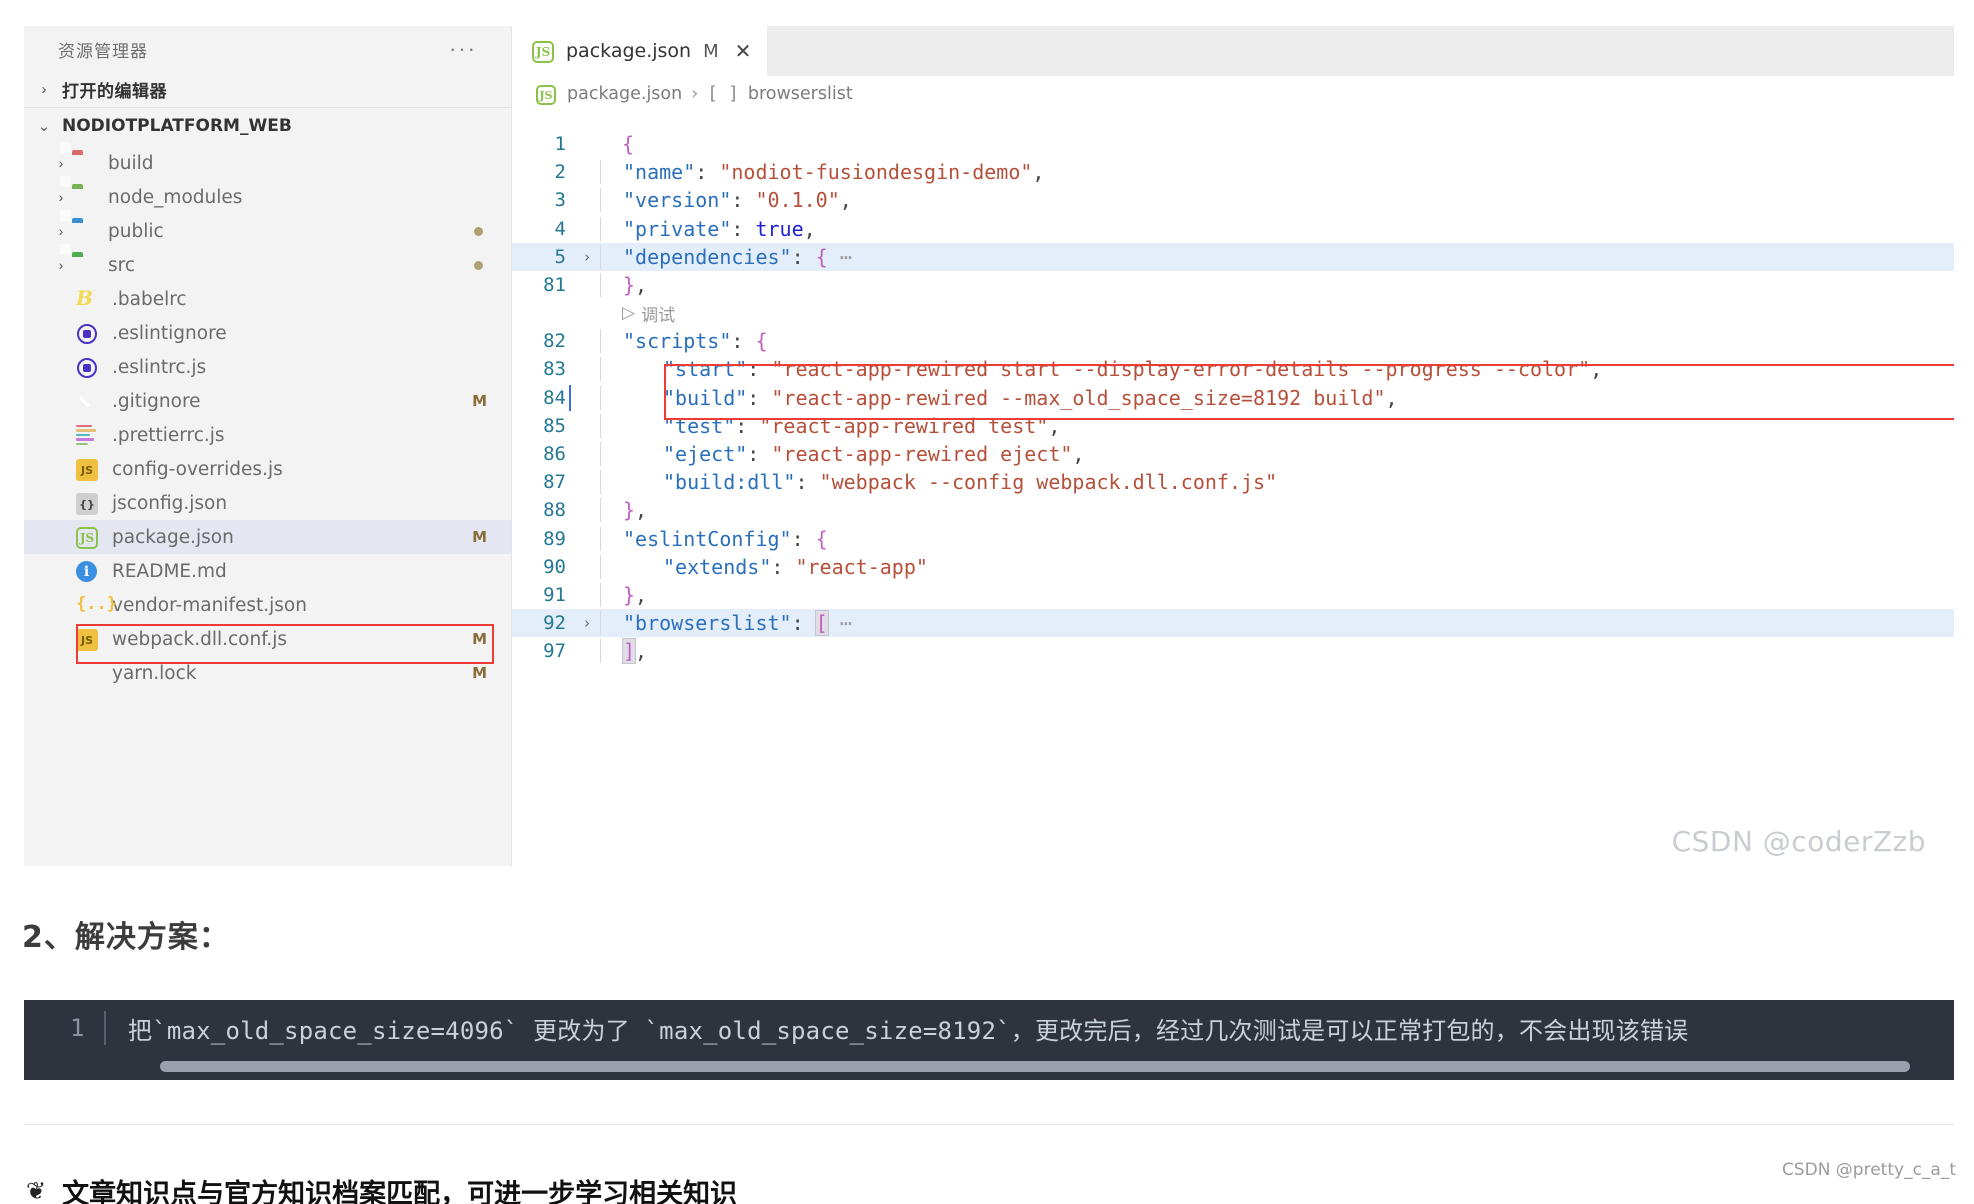  Describe the element at coordinates (200, 639) in the screenshot. I see `tree-item-label: webpack.dll.conf.js` at that location.